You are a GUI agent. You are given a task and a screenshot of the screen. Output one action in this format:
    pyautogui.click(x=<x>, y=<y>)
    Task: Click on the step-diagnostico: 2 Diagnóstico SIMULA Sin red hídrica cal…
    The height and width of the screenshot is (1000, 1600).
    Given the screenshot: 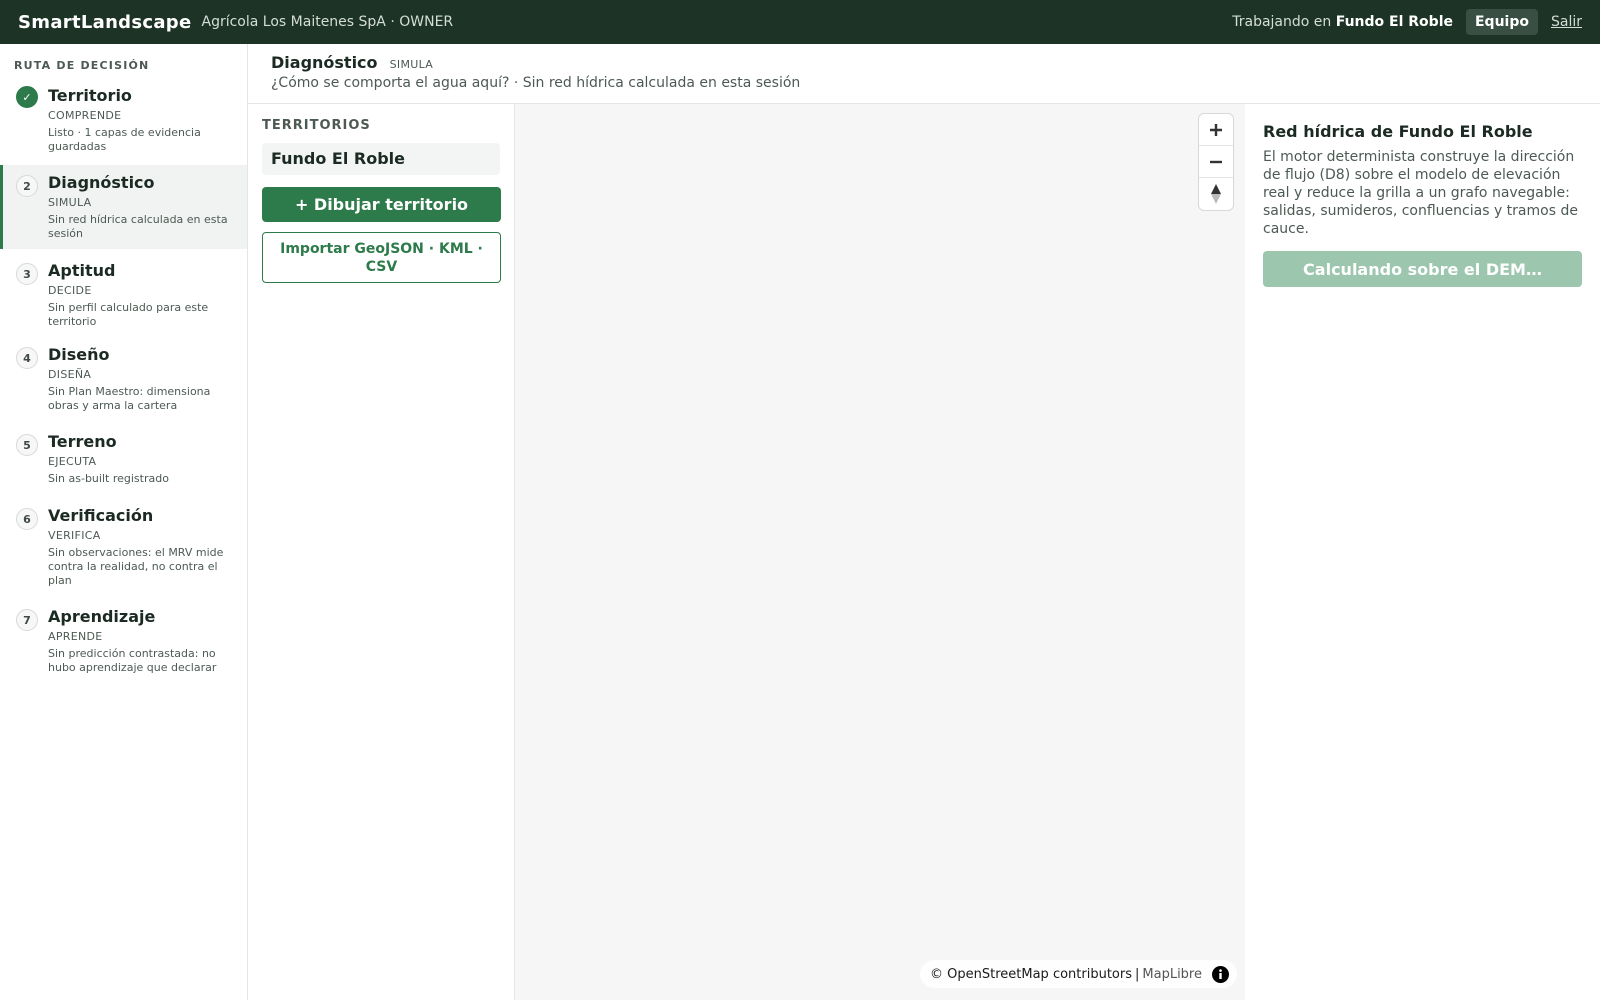 What is the action you would take?
    pyautogui.click(x=123, y=207)
    